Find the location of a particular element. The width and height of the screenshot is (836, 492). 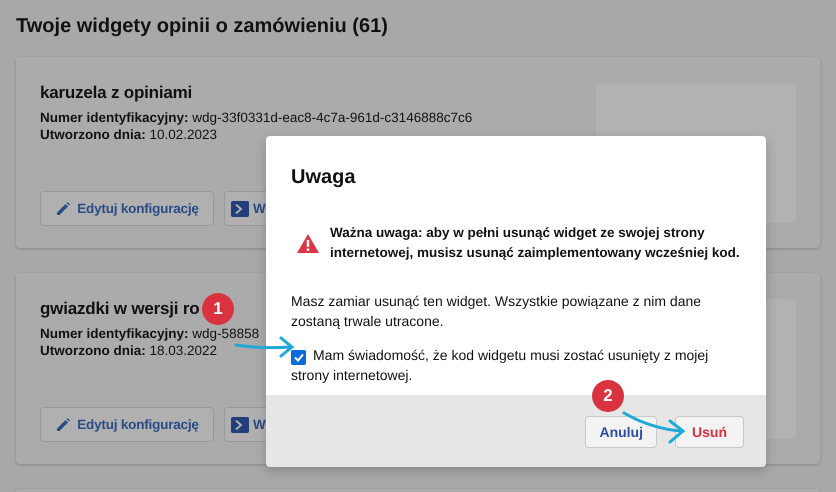

widget-created-date: Utworzono dnia: 18.03.2022 is located at coordinates (129, 350).